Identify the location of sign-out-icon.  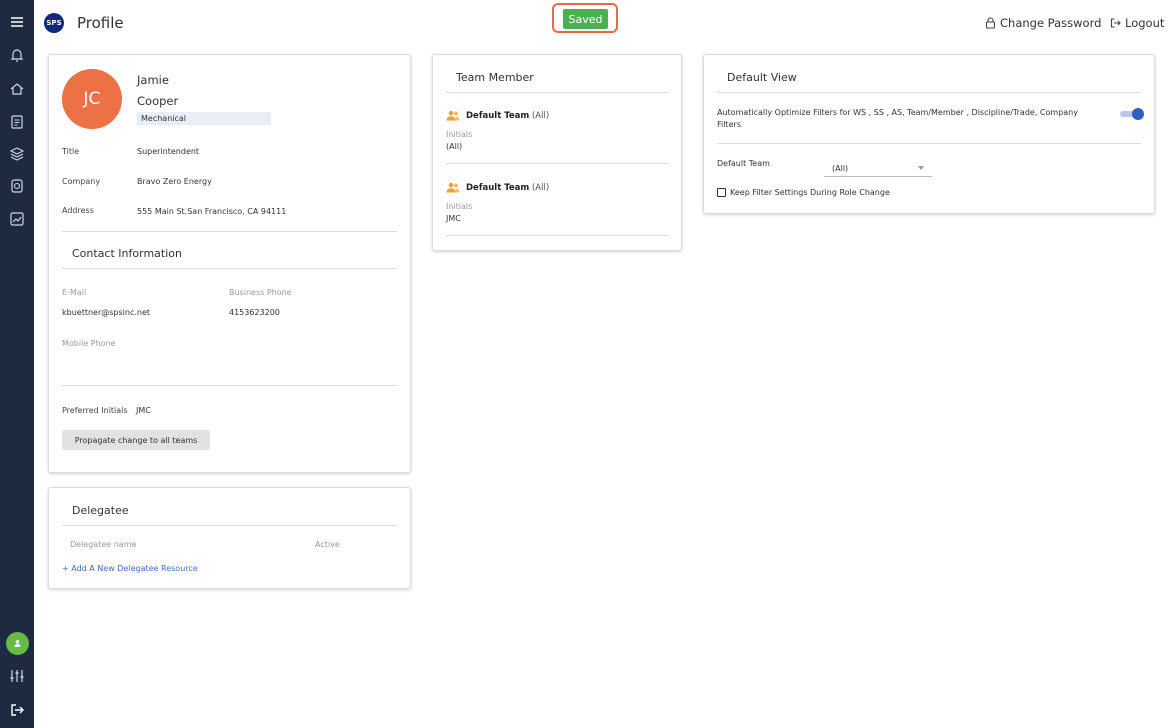
(17, 710).